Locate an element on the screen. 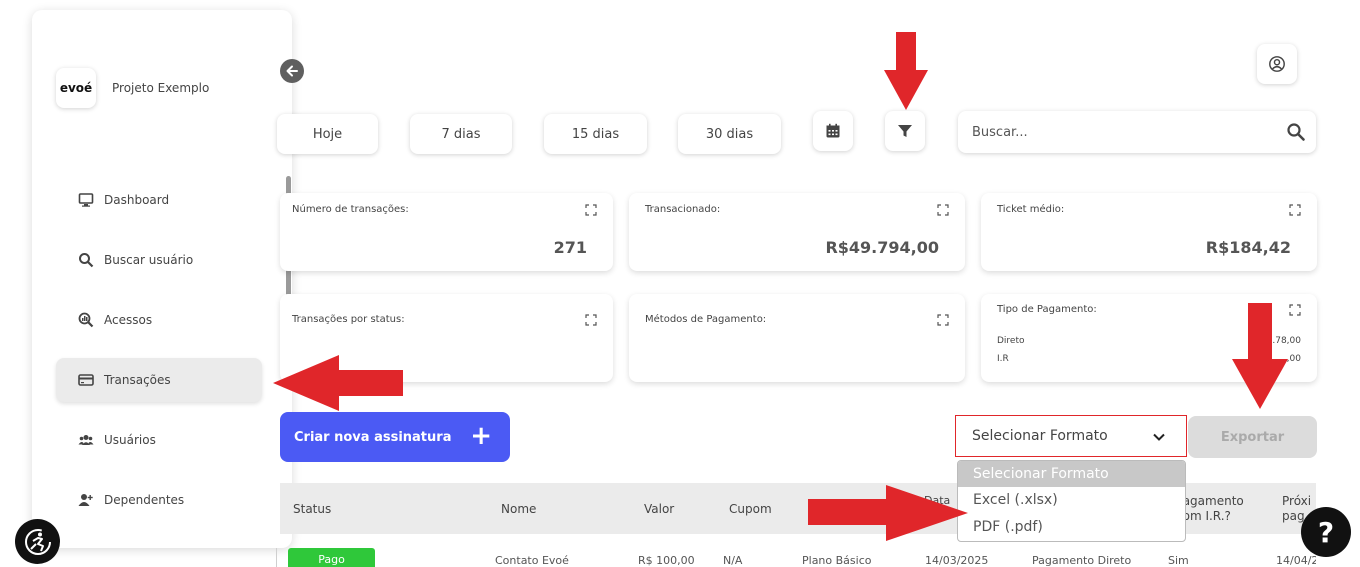  sidebar-item-usuarios: Usuários is located at coordinates (159, 440).